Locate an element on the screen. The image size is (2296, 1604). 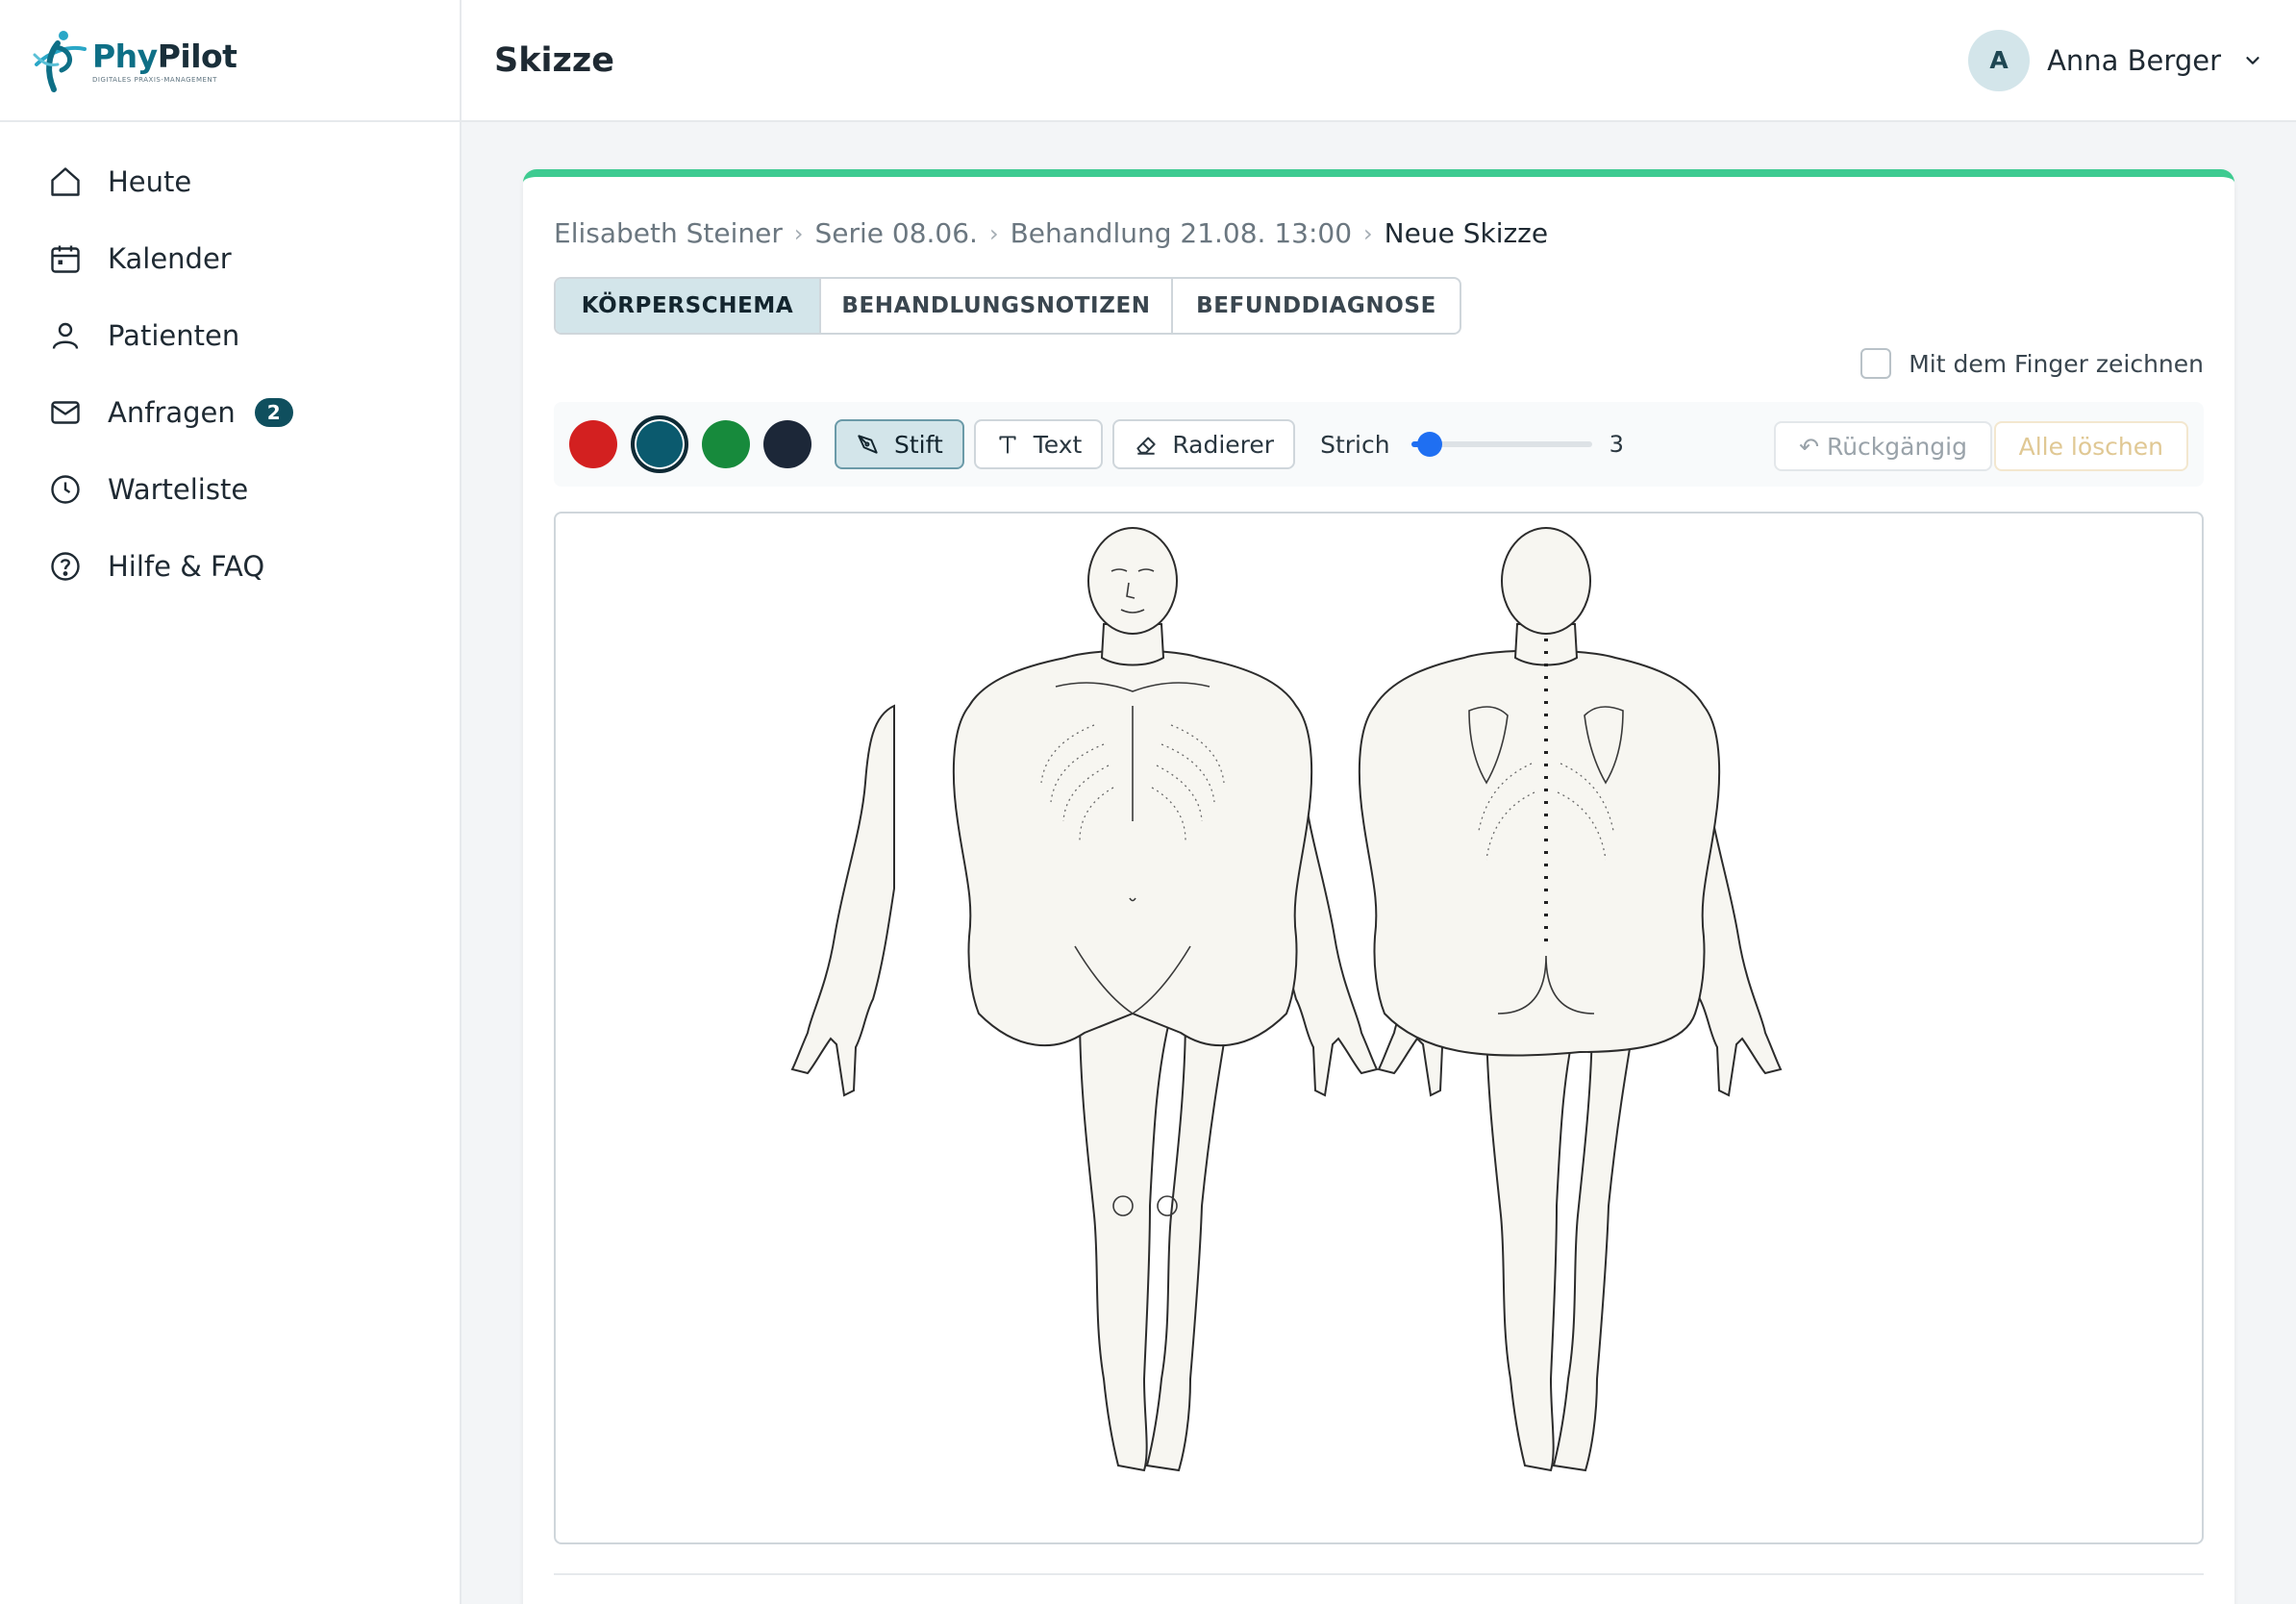
text-icon is located at coordinates (1007, 445).